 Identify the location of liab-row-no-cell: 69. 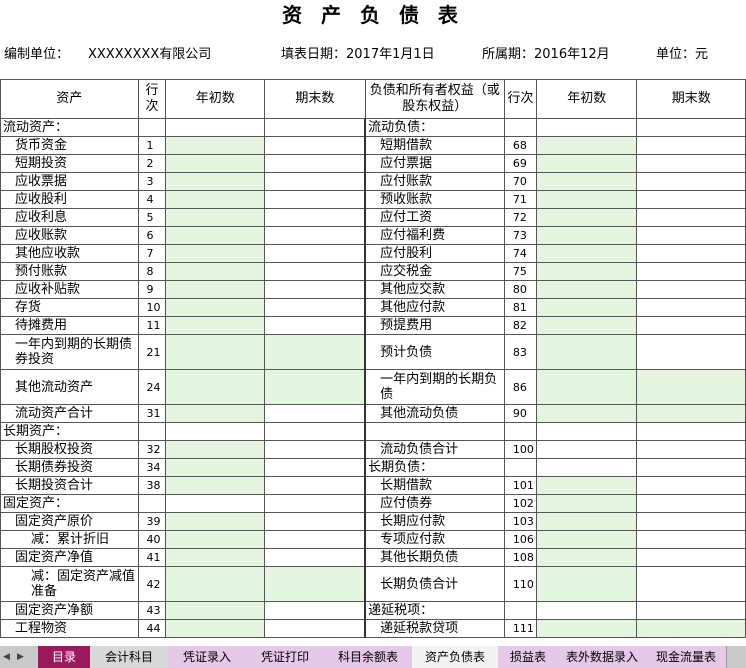
(520, 163).